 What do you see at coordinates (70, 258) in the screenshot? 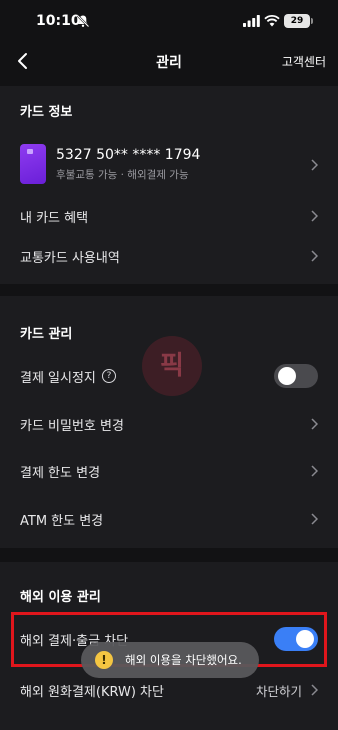
I see `transit-history-label: 교통카드 사용내역` at bounding box center [70, 258].